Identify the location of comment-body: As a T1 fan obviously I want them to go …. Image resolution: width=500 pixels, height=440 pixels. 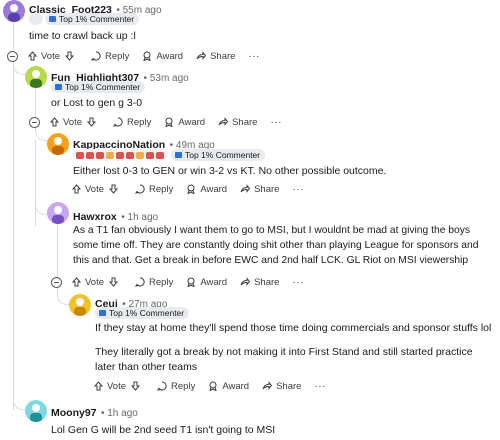
(276, 245).